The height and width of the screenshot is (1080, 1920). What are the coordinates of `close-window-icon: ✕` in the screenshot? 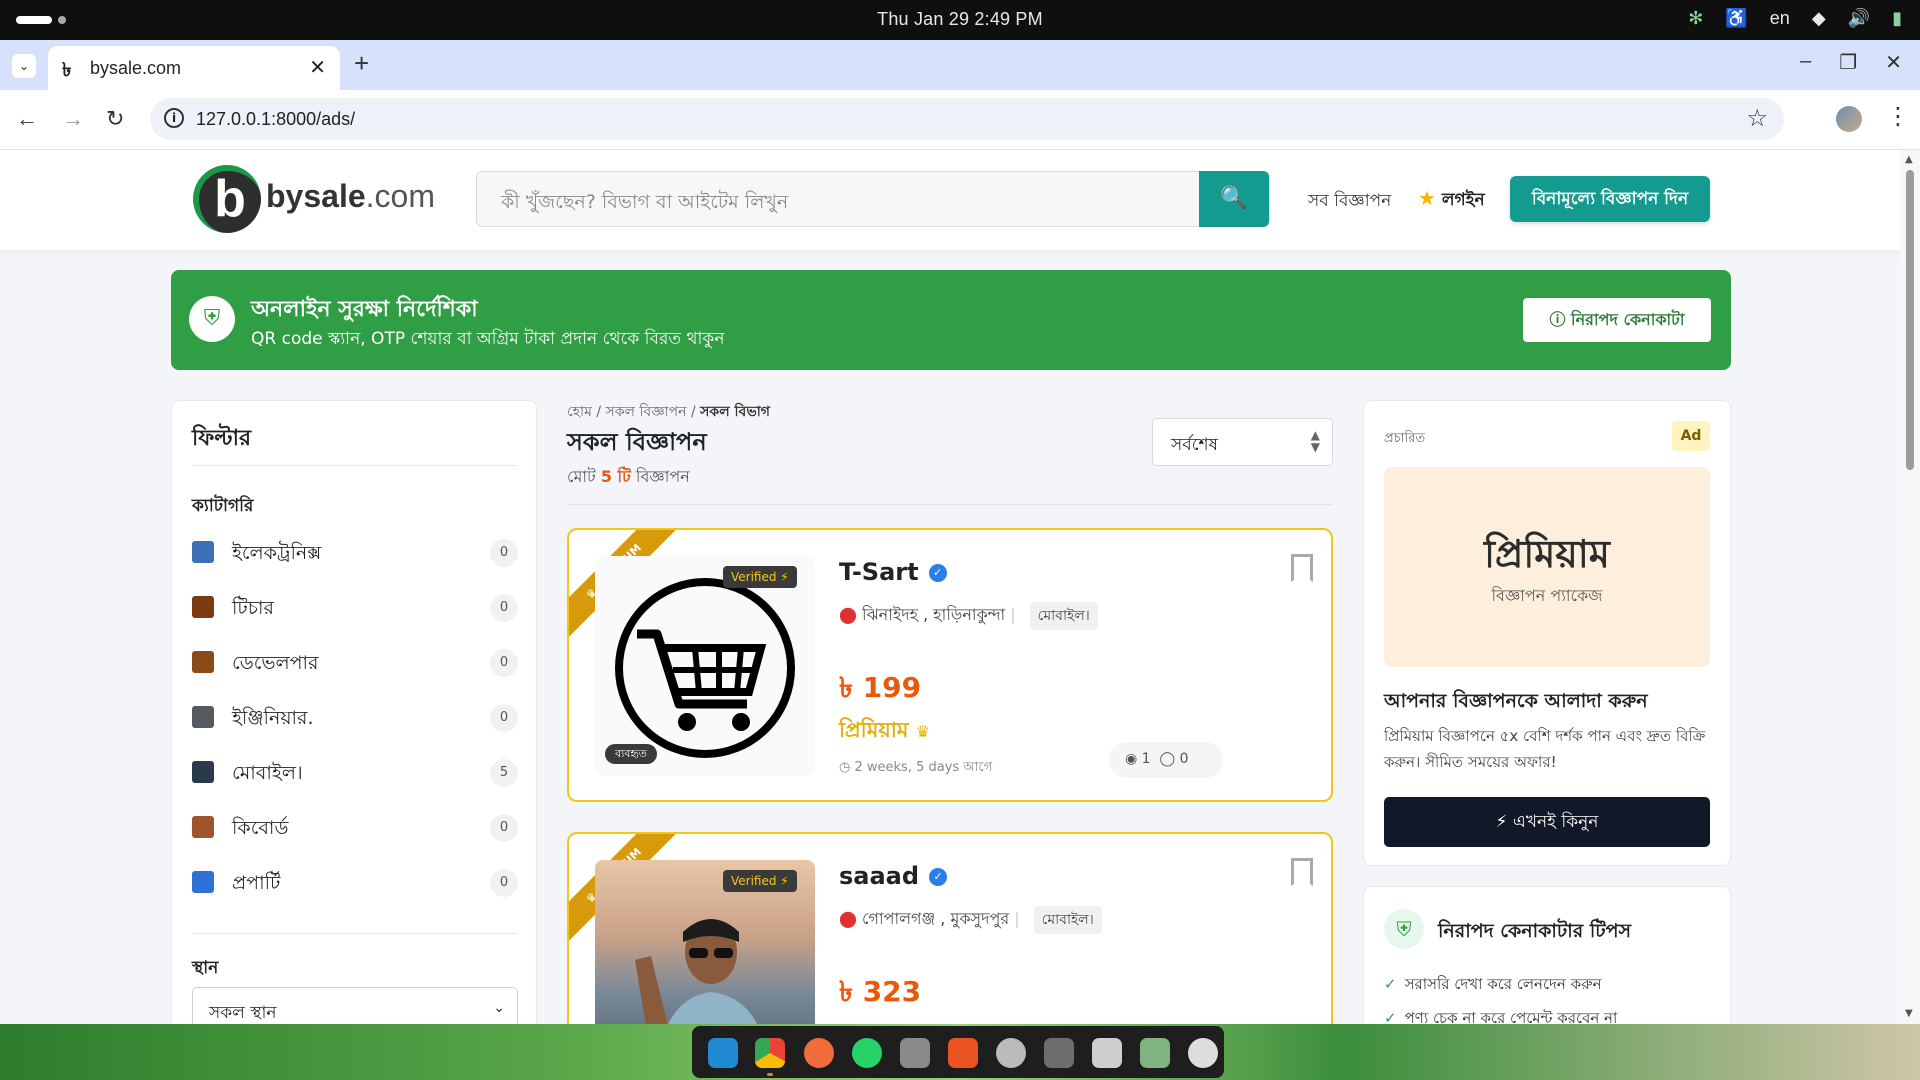 It's located at (1893, 62).